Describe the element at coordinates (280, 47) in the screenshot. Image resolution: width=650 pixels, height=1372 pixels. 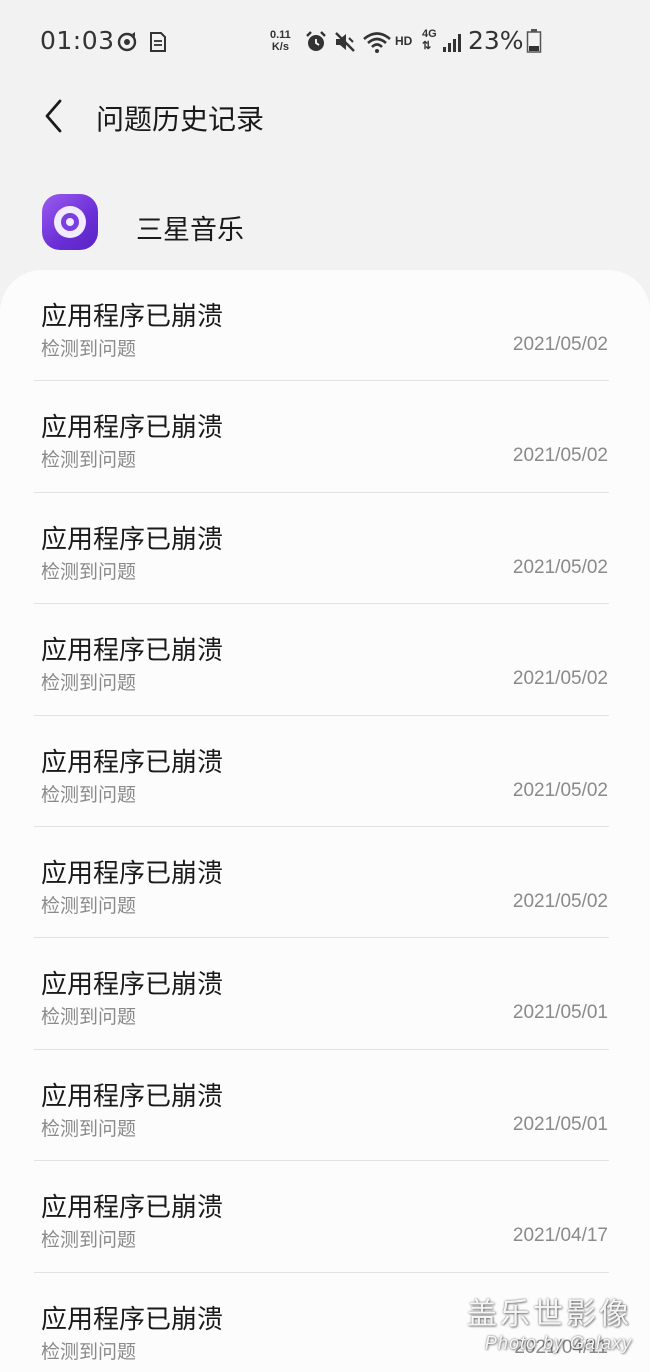
I see `network-speed-unit: K/s` at that location.